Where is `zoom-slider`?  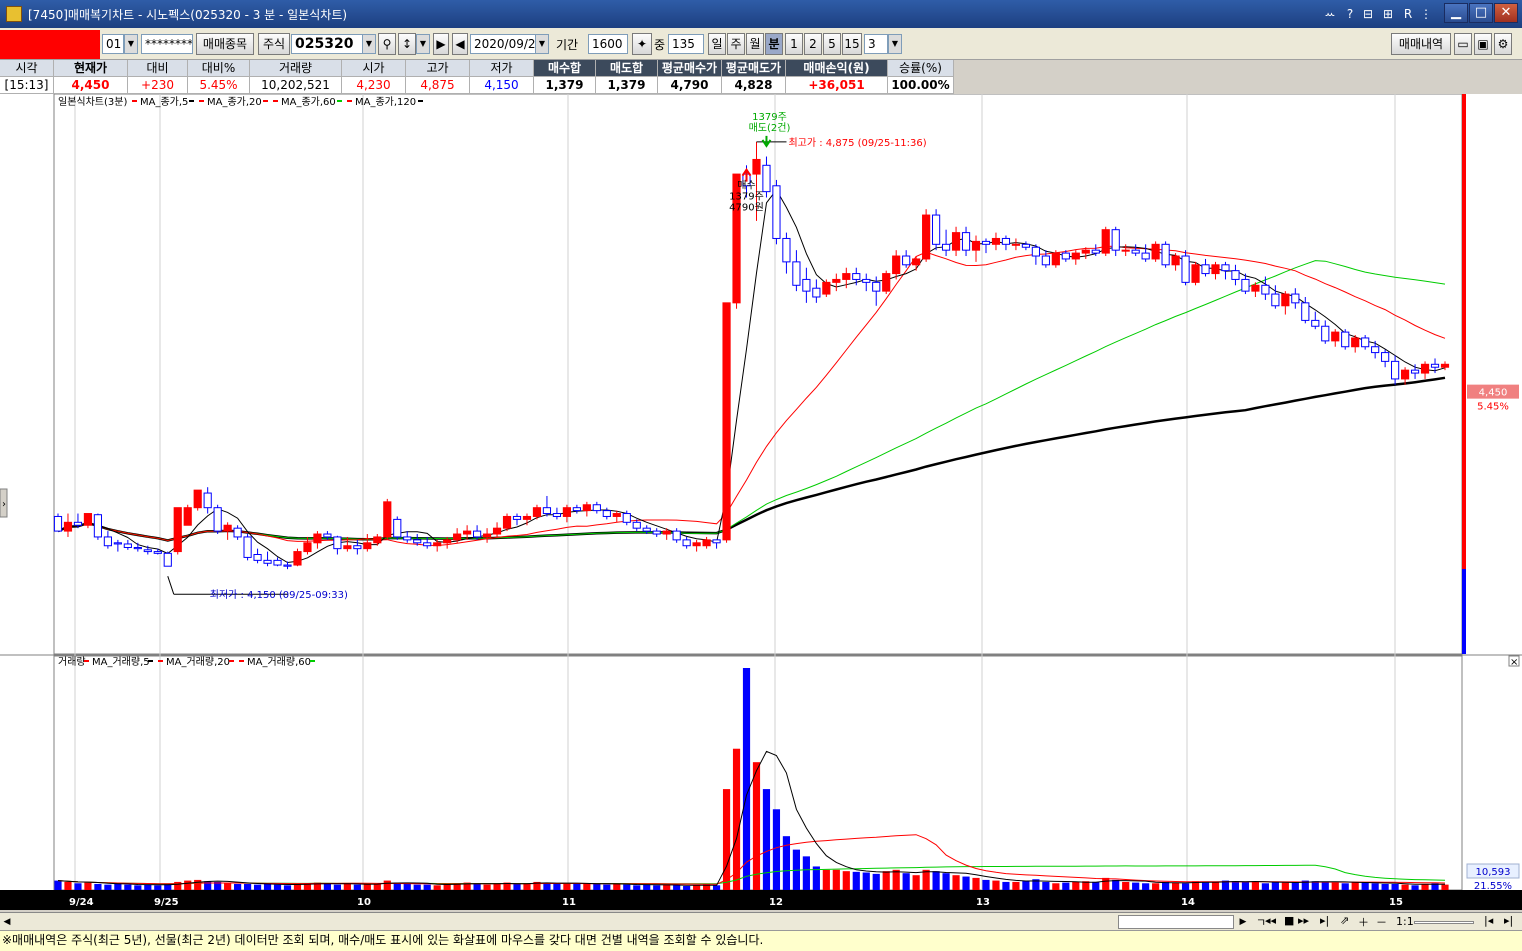
zoom-slider is located at coordinates (1444, 922).